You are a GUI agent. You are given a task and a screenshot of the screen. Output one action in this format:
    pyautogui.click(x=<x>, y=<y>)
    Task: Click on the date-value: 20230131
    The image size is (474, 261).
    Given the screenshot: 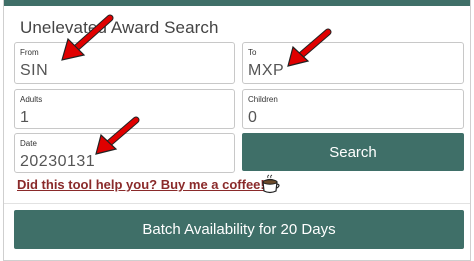 What is the action you would take?
    pyautogui.click(x=57, y=162)
    